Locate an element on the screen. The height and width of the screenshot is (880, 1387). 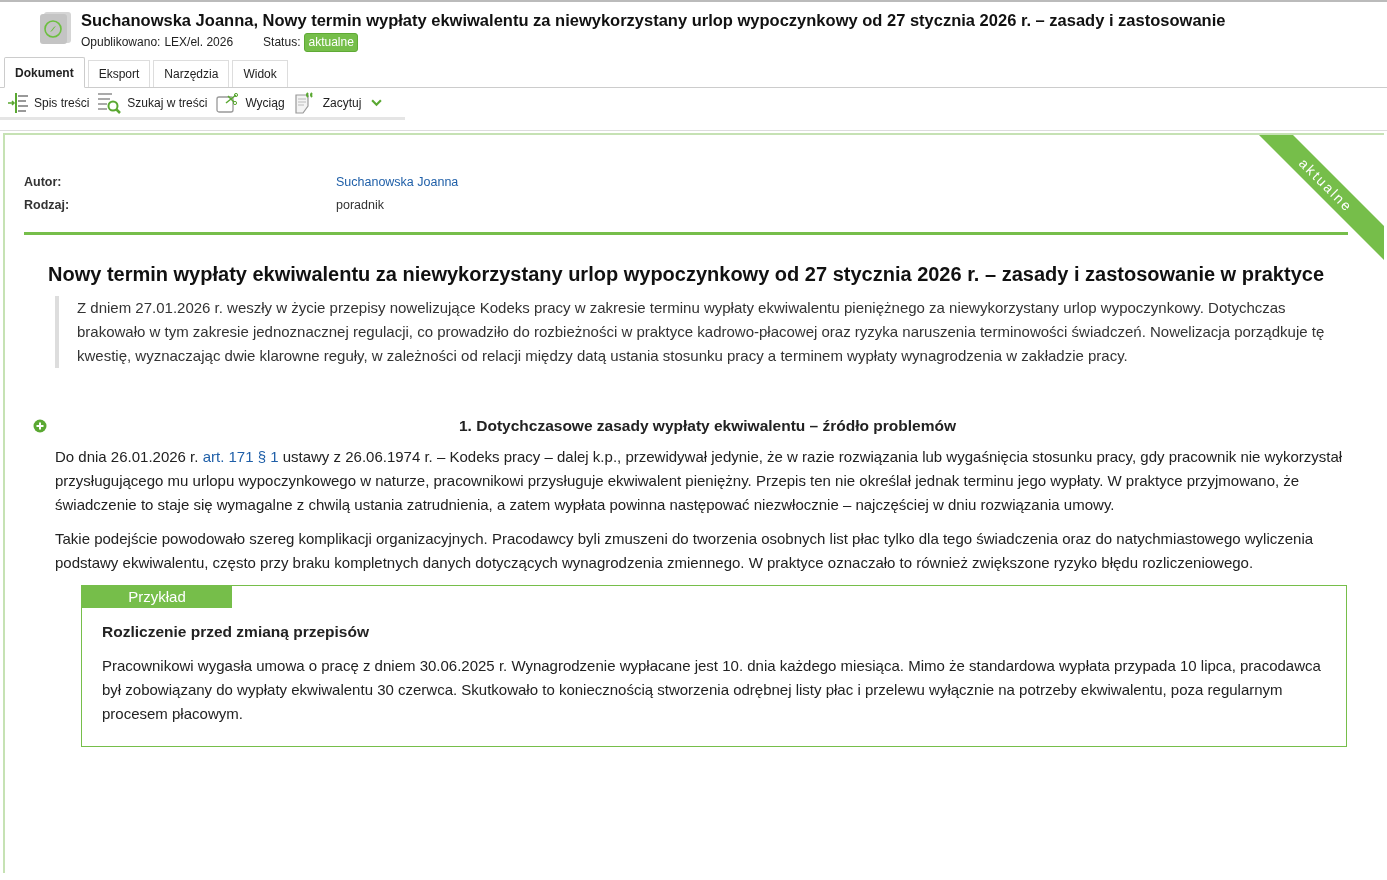
expand-icon is located at coordinates (40, 425).